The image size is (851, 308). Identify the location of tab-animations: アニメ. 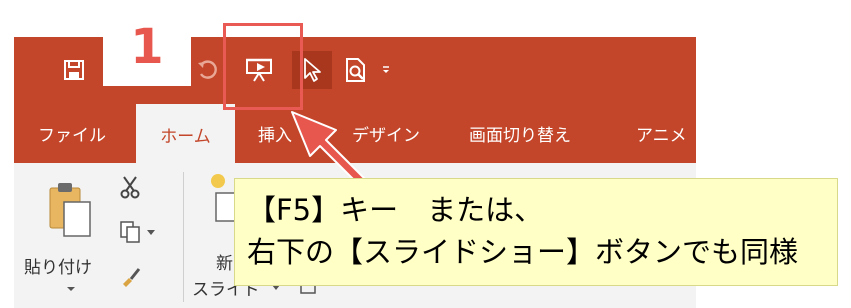
(661, 133).